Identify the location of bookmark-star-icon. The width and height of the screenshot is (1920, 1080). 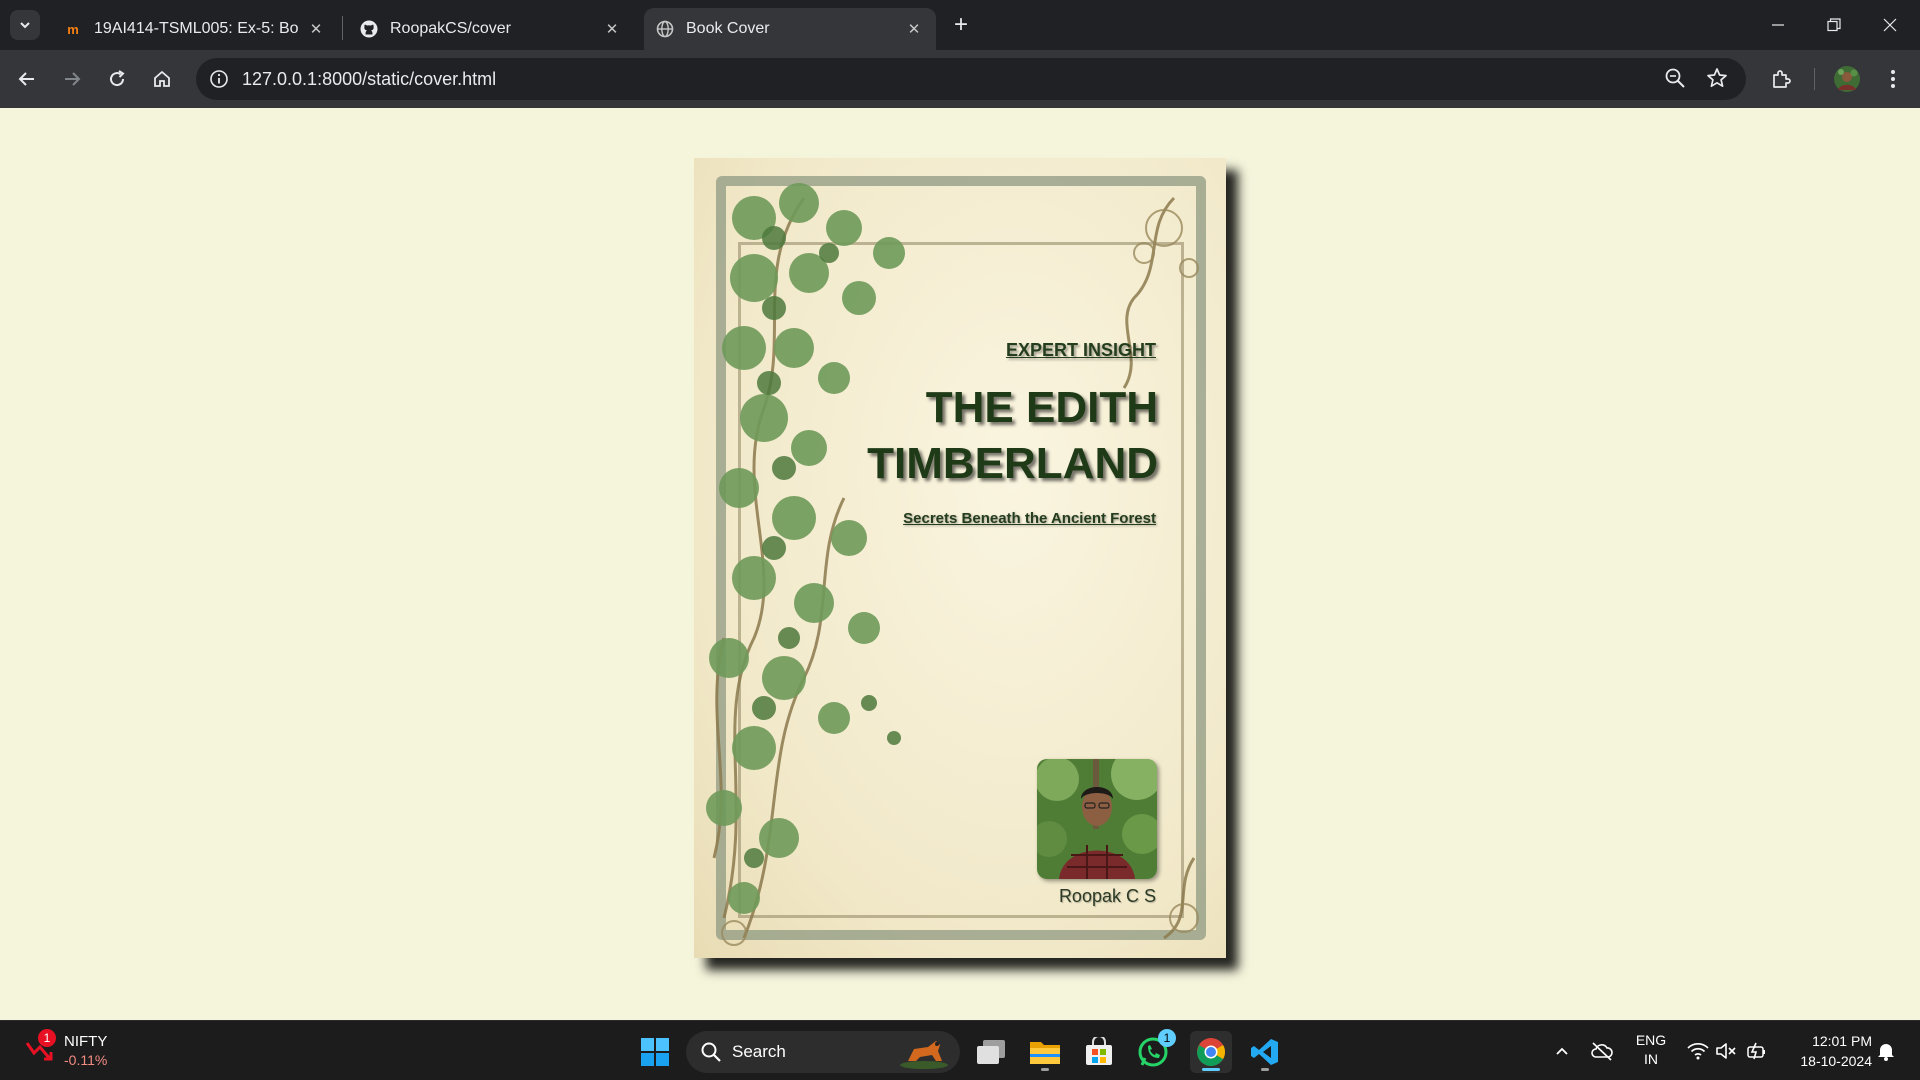
(1718, 79).